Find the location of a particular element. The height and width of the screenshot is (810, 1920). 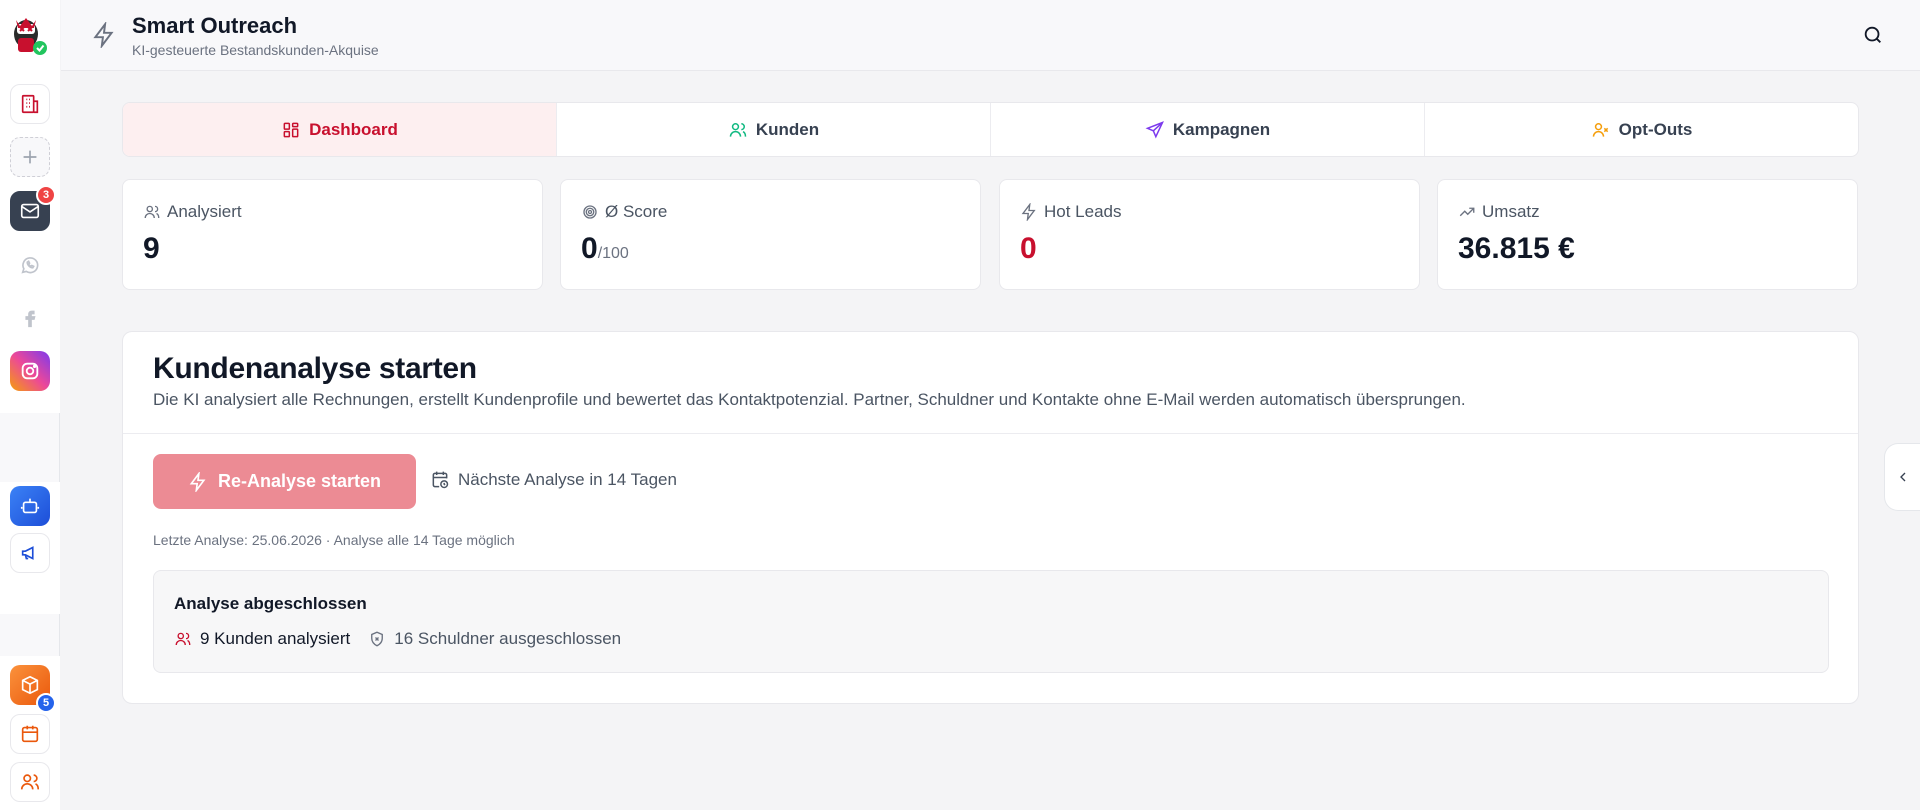

next-analysis-info: Nächste Analyse in 14 Tagen is located at coordinates (553, 480).